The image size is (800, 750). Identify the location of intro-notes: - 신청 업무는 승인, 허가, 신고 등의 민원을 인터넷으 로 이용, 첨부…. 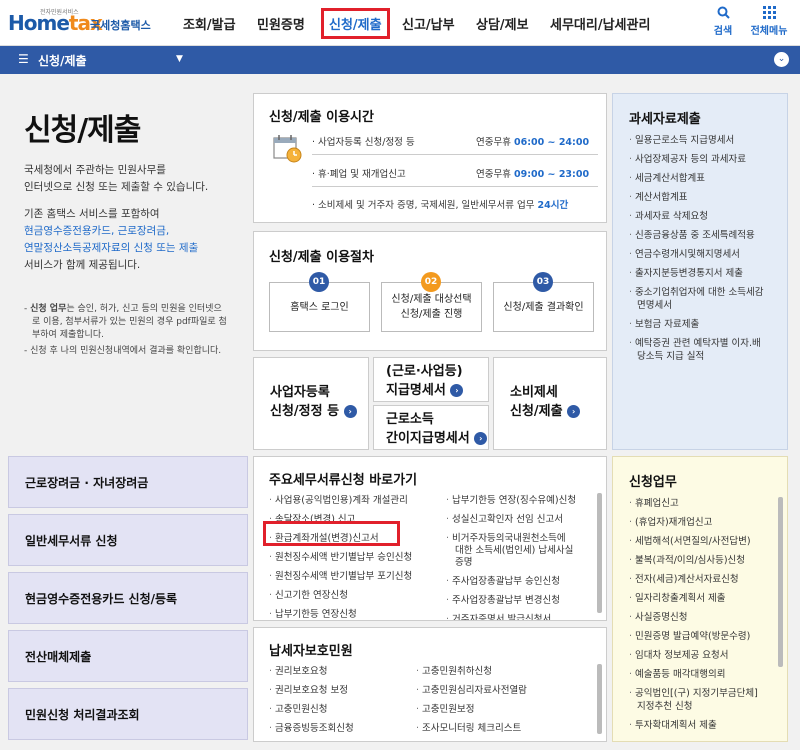
(125, 330).